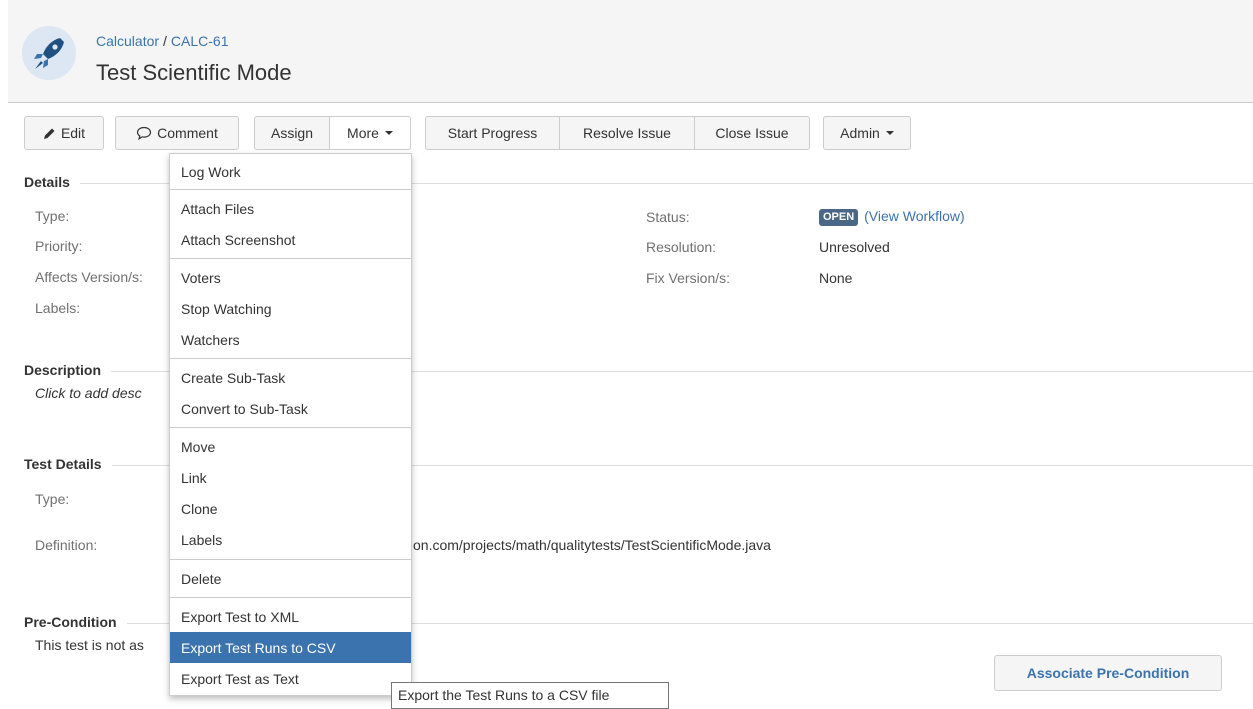 Image resolution: width=1253 pixels, height=709 pixels. I want to click on precondition-heading: Pre-Condition, so click(75, 622).